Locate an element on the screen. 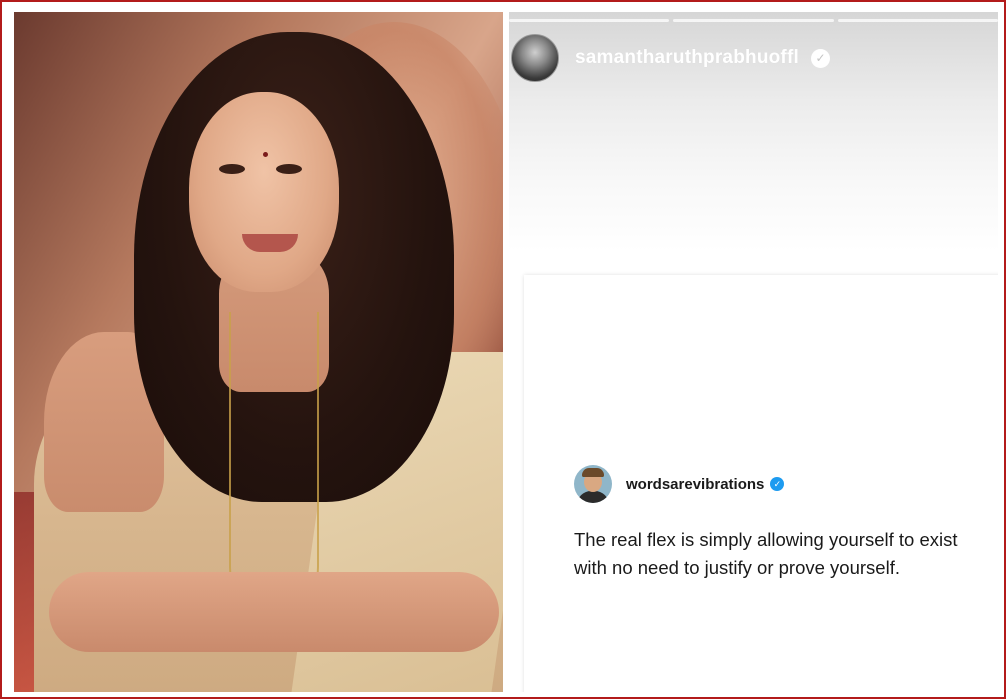  author-handle: wordsarevibrations is located at coordinates (695, 484).